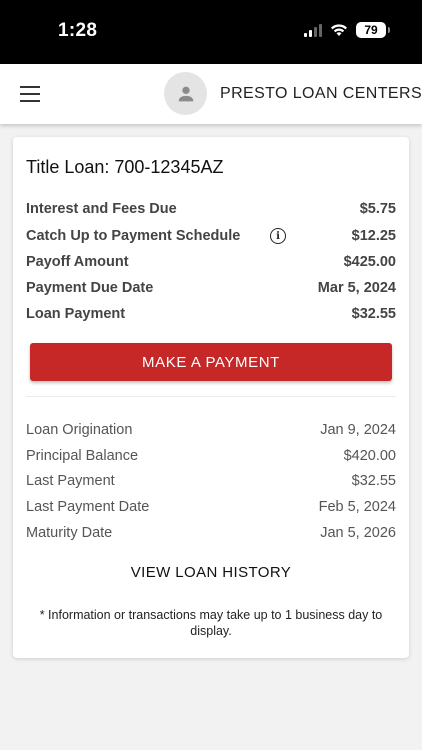 The width and height of the screenshot is (422, 750). Describe the element at coordinates (356, 288) in the screenshot. I see `summary-value: Mar 5, 2024` at that location.